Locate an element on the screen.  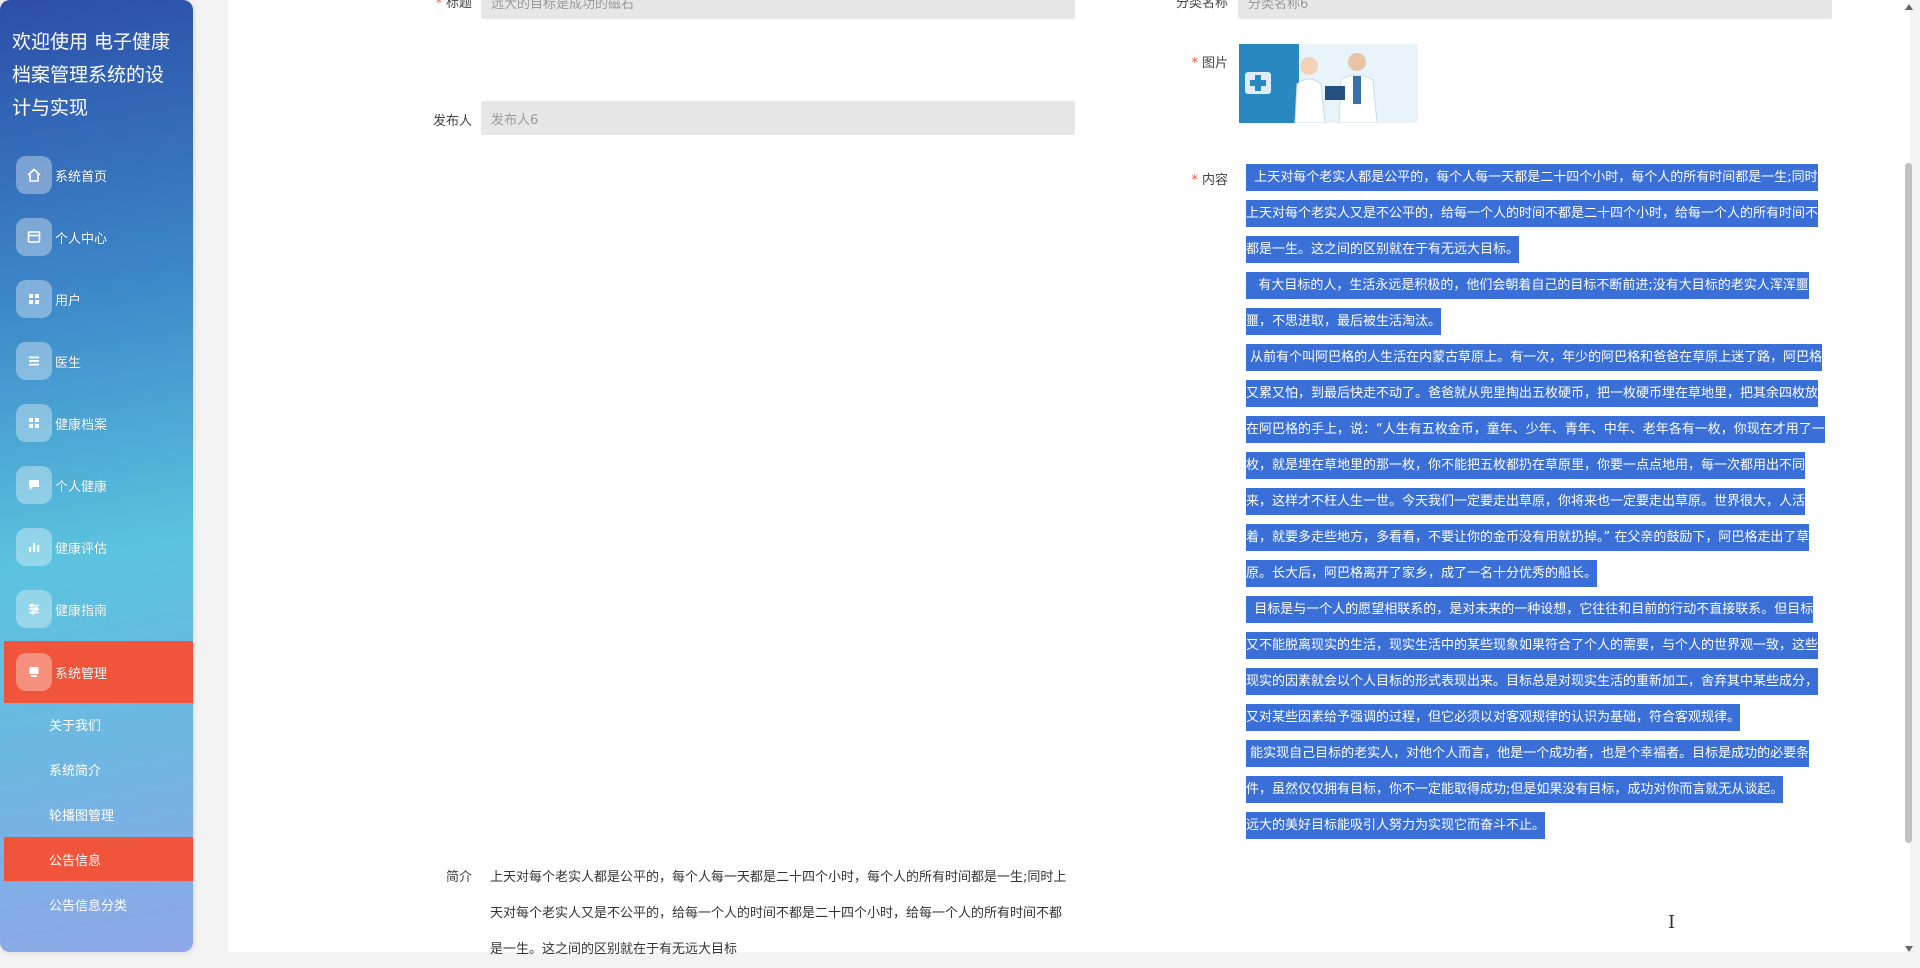
announcement-image is located at coordinates (1328, 83).